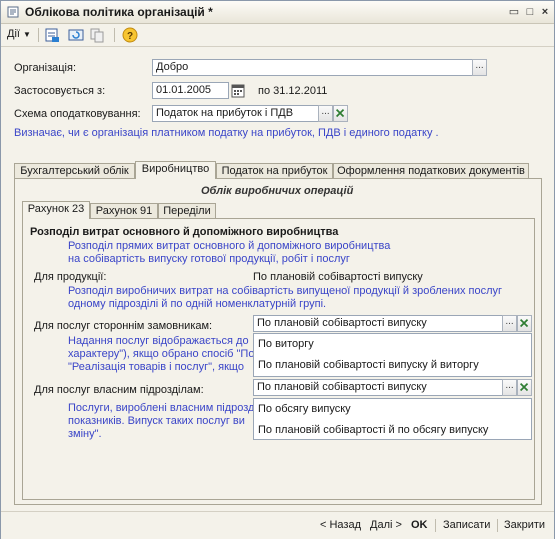  What do you see at coordinates (190, 90) in the screenshot?
I see `date-field: 01.01.2005` at bounding box center [190, 90].